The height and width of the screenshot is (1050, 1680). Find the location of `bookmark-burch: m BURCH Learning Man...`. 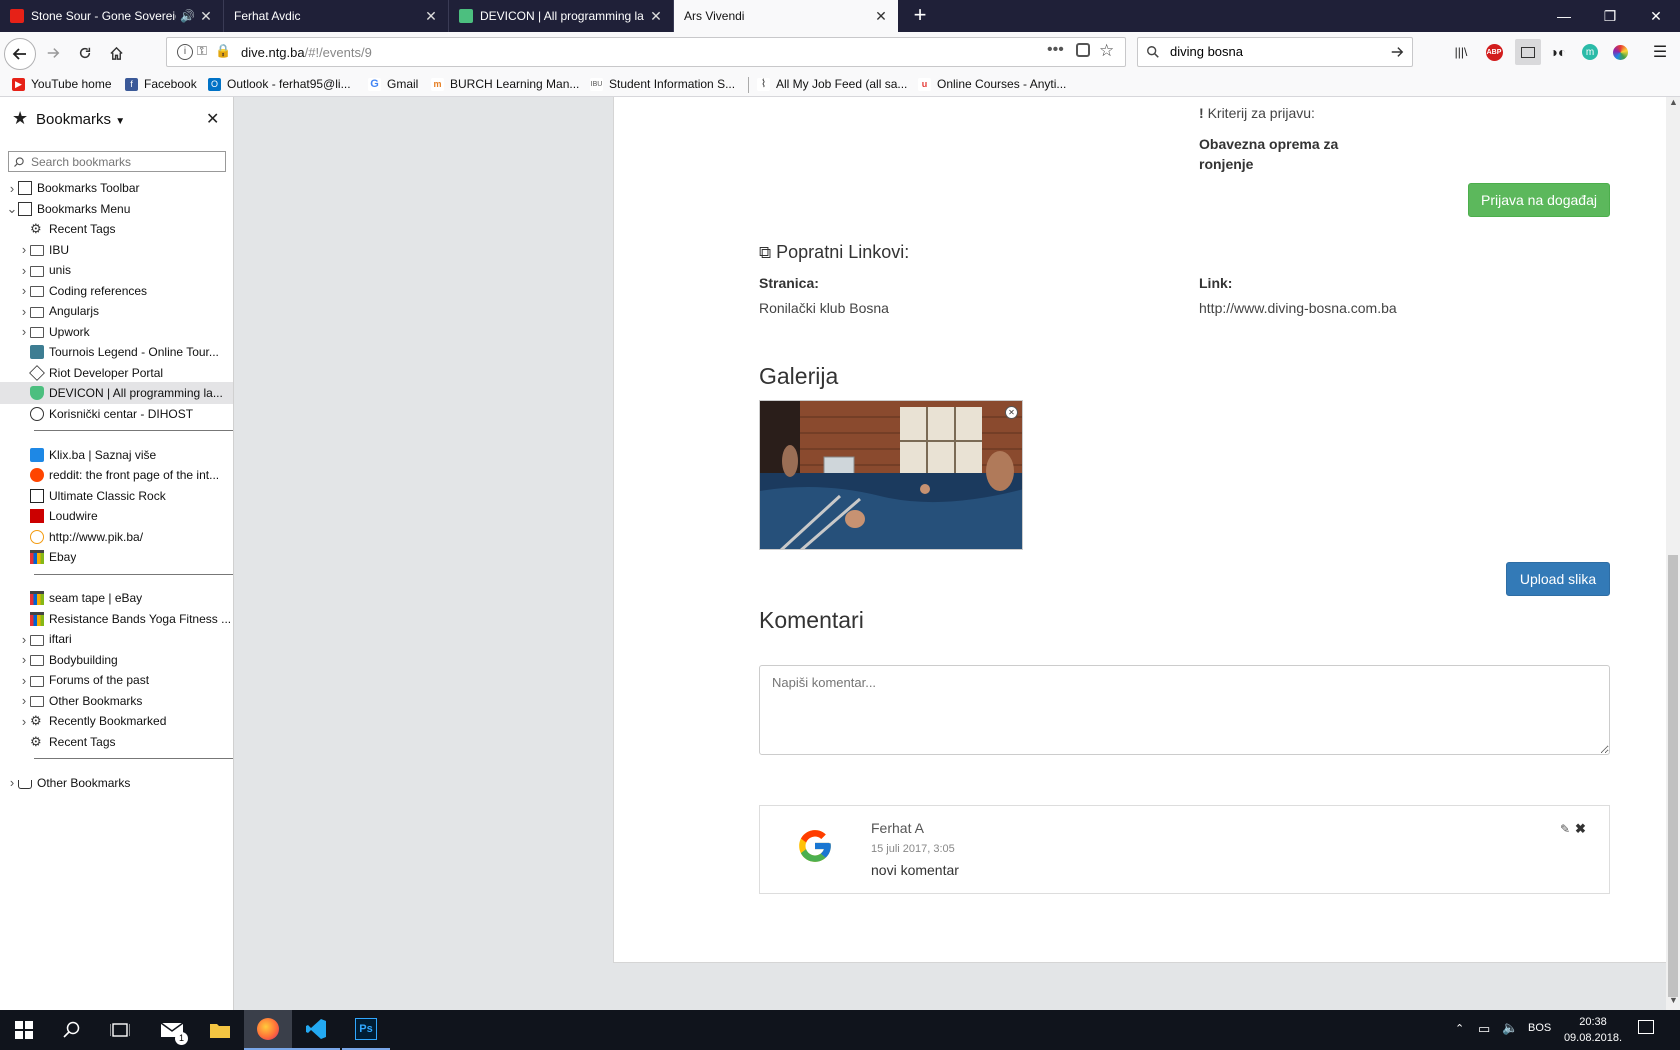

bookmark-burch: m BURCH Learning Man... is located at coordinates (505, 84).